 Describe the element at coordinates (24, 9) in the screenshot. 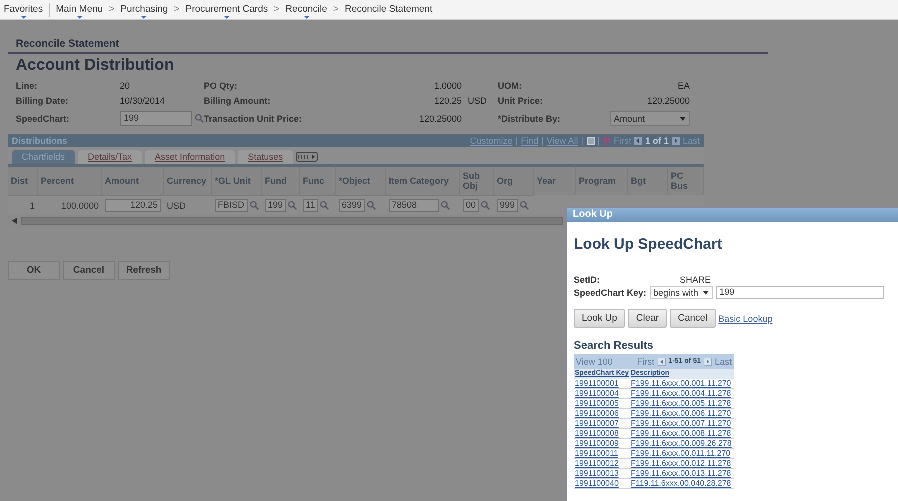

I see `breadcrumb-link: Favorites` at that location.